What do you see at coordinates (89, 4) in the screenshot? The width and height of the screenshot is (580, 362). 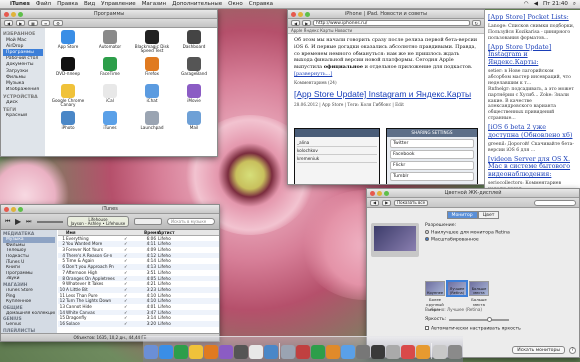 I see `menu-view: Вид` at bounding box center [89, 4].